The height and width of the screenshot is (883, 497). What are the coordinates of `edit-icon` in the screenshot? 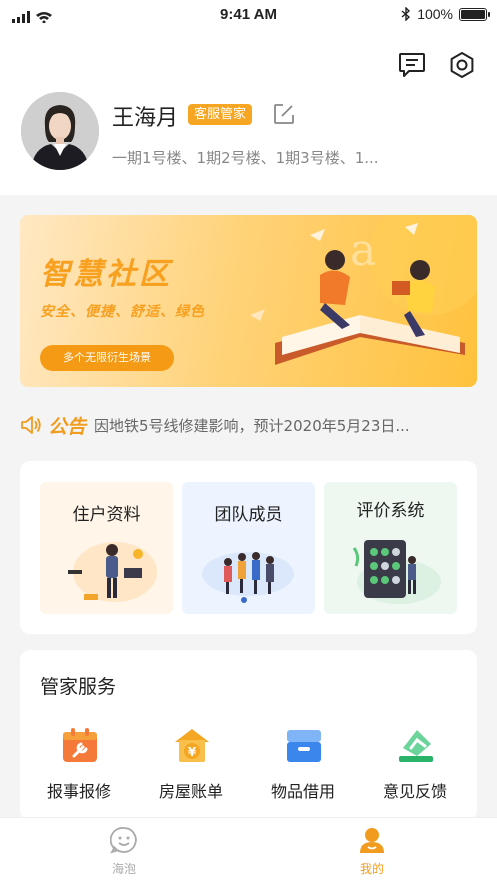 It's located at (284, 114).